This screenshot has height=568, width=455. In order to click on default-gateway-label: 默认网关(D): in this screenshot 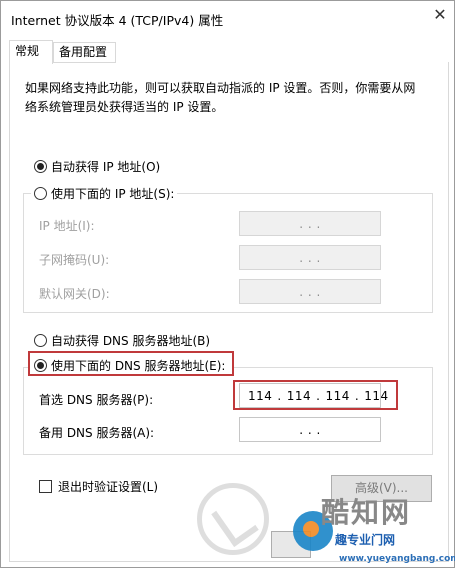, I will do `click(74, 294)`.